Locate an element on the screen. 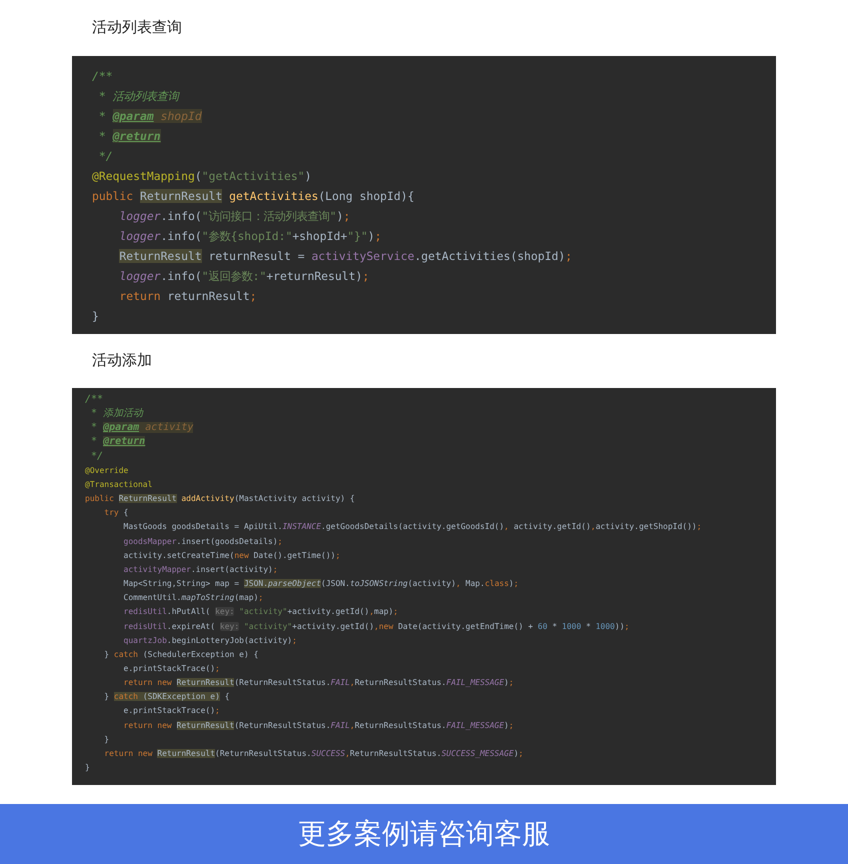  code-line: public ReturnResult getActivities(Long shopId){ is located at coordinates (253, 196).